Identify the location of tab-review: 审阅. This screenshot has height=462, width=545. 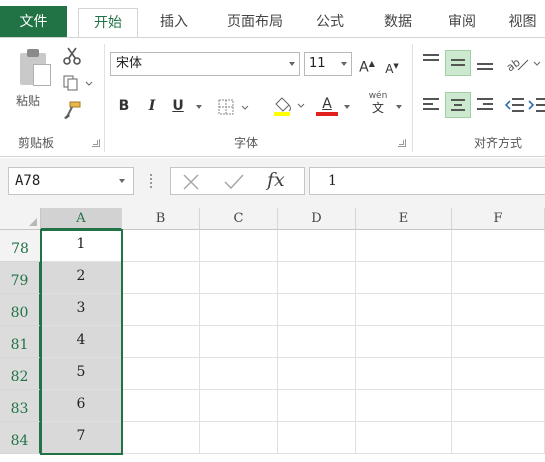
(462, 23).